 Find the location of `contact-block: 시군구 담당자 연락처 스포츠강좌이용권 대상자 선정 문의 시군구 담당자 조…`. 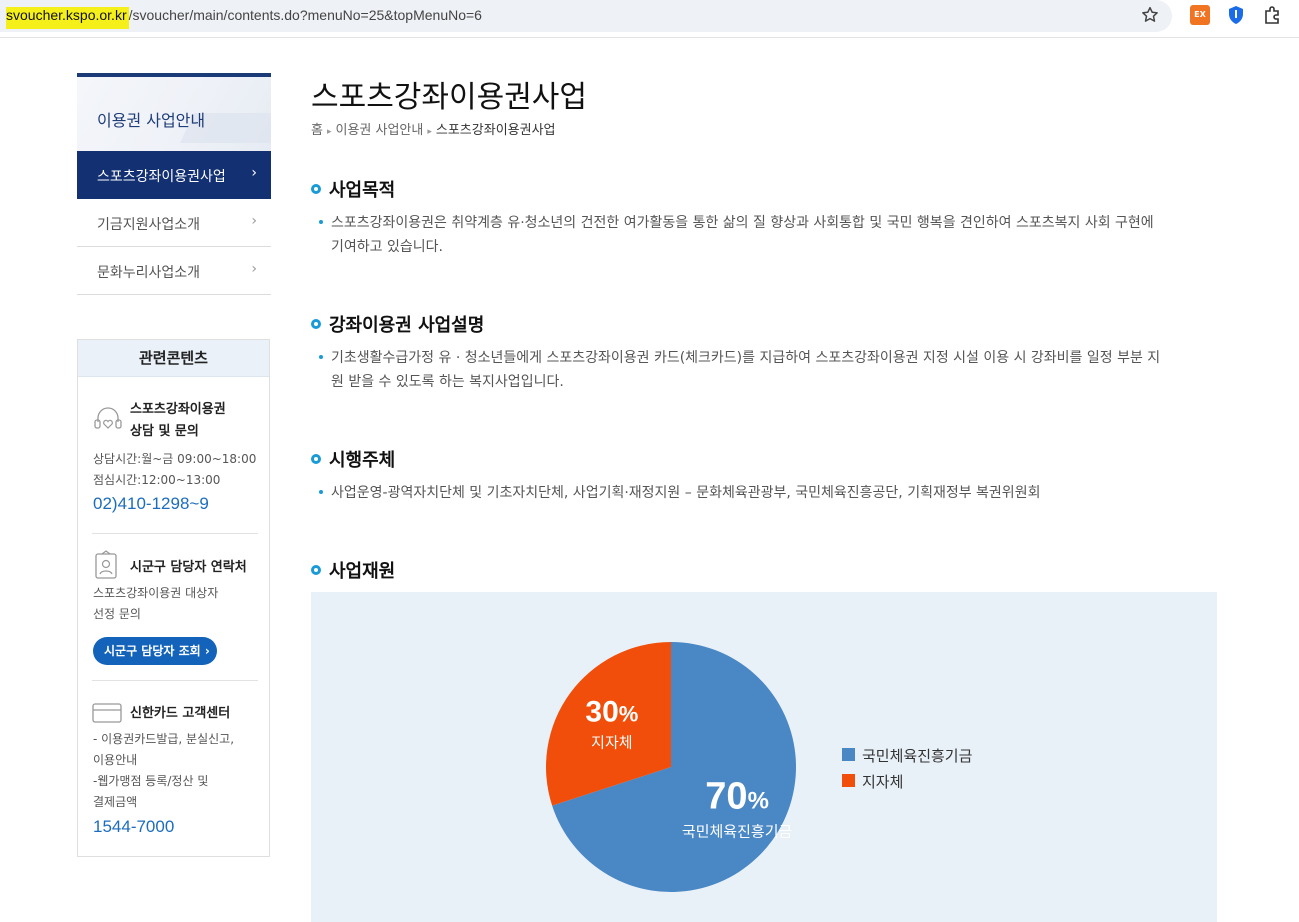

contact-block: 시군구 담당자 연락처 스포츠강좌이용권 대상자 선정 문의 시군구 담당자 조… is located at coordinates (175, 610).